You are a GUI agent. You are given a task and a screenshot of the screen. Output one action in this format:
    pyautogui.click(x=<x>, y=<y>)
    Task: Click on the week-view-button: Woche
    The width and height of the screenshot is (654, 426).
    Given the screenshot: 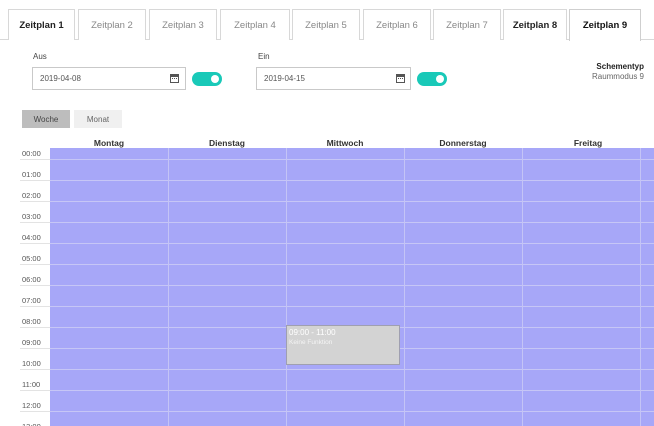 What is the action you would take?
    pyautogui.click(x=46, y=119)
    